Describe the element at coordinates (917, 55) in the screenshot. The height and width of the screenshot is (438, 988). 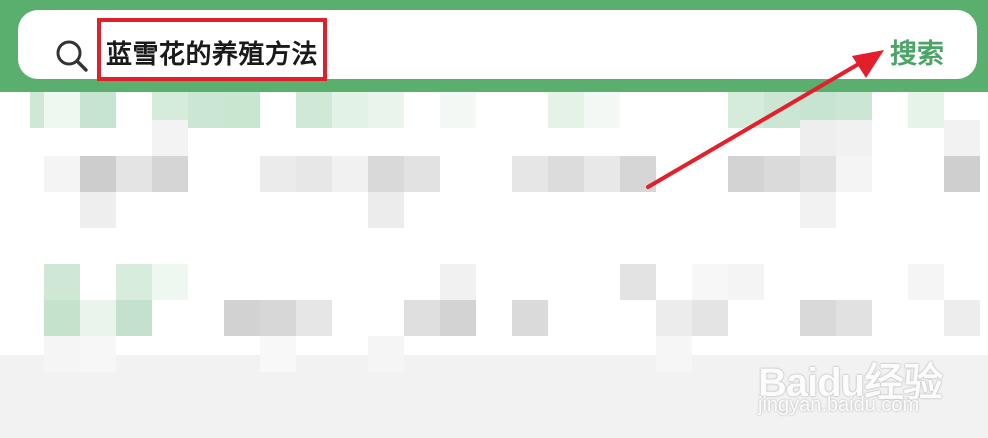
I see `search-button: 搜索` at that location.